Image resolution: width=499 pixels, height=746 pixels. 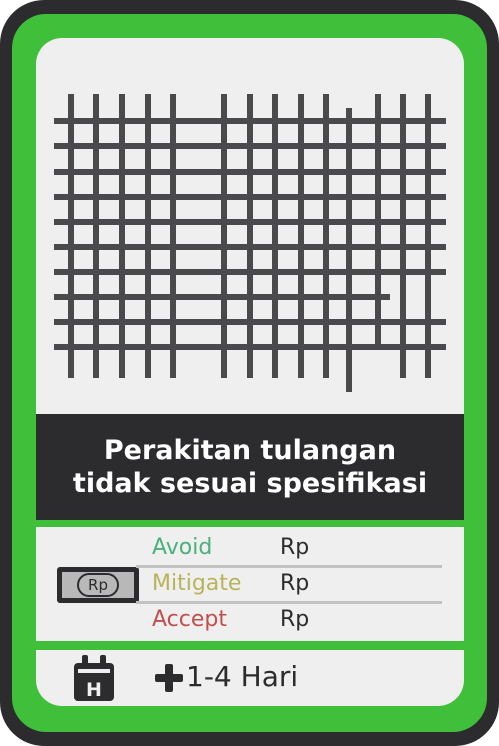 I want to click on risk-option-accept: Accept Rp, so click(x=297, y=619).